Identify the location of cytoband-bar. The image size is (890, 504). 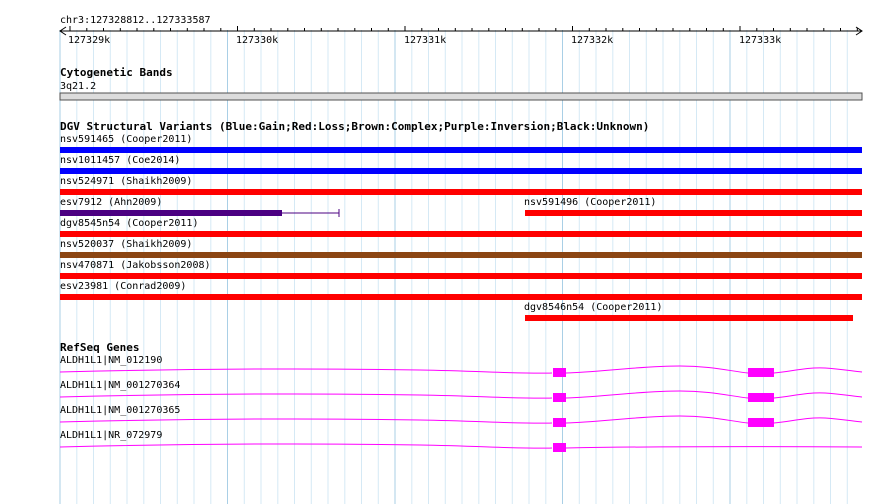
(461, 96).